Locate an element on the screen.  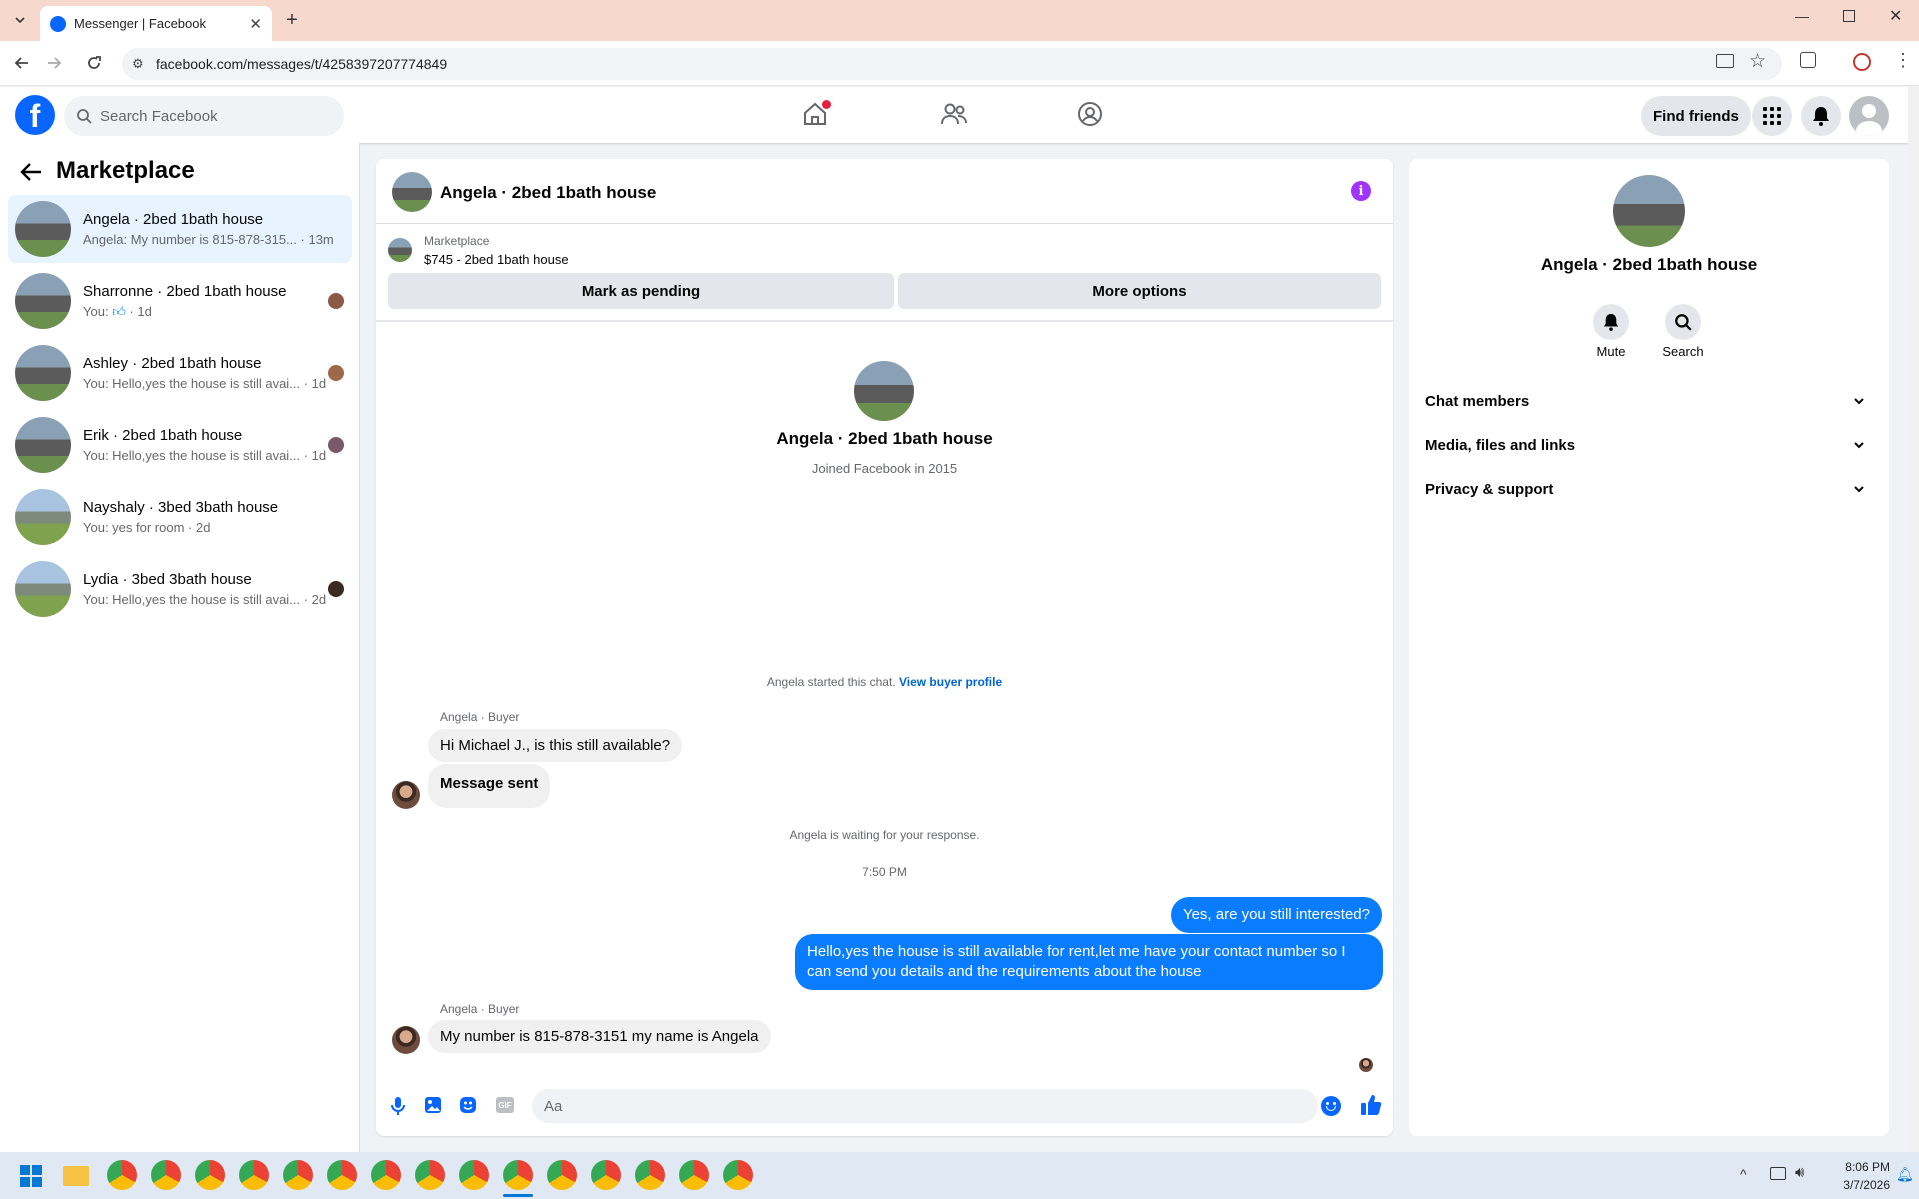
more-options-button: More options is located at coordinates (1139, 291).